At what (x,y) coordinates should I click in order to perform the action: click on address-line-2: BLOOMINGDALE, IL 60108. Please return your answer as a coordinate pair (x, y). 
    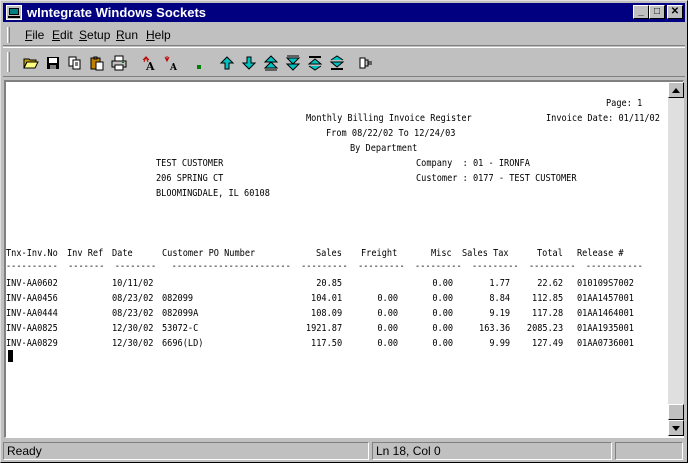
    Looking at the image, I should click on (213, 193).